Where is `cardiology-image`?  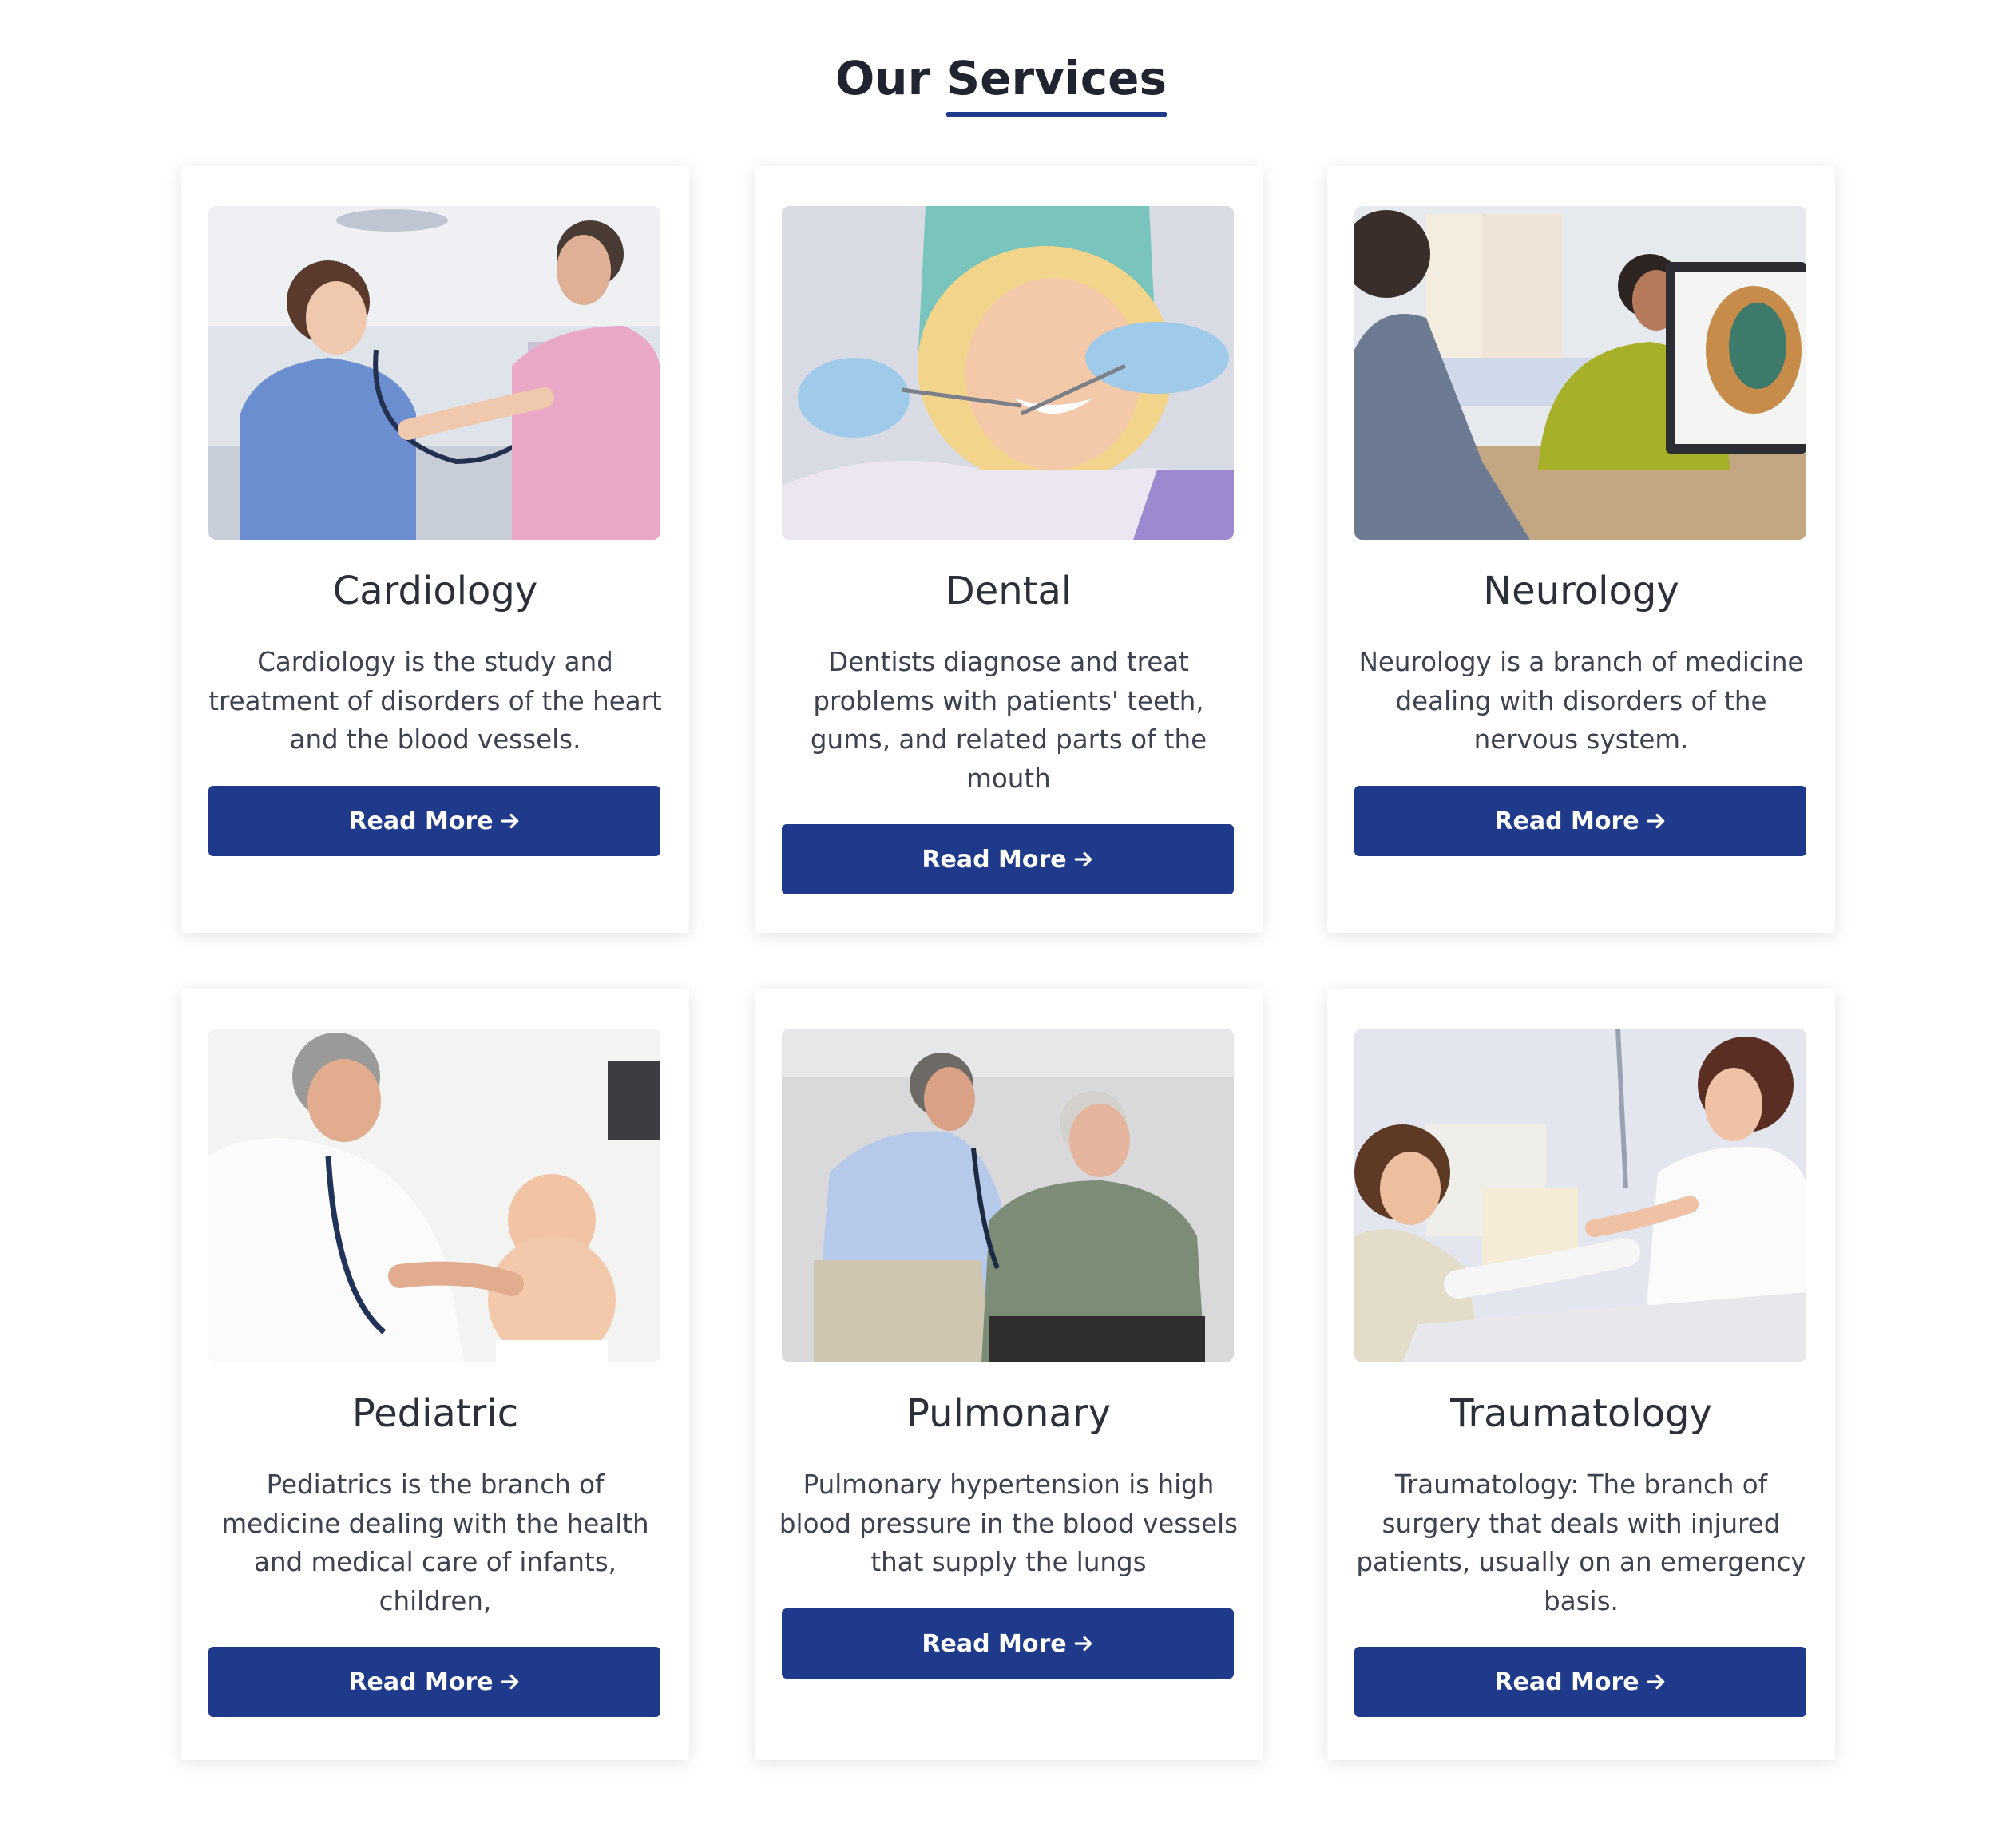
cardiology-image is located at coordinates (434, 373).